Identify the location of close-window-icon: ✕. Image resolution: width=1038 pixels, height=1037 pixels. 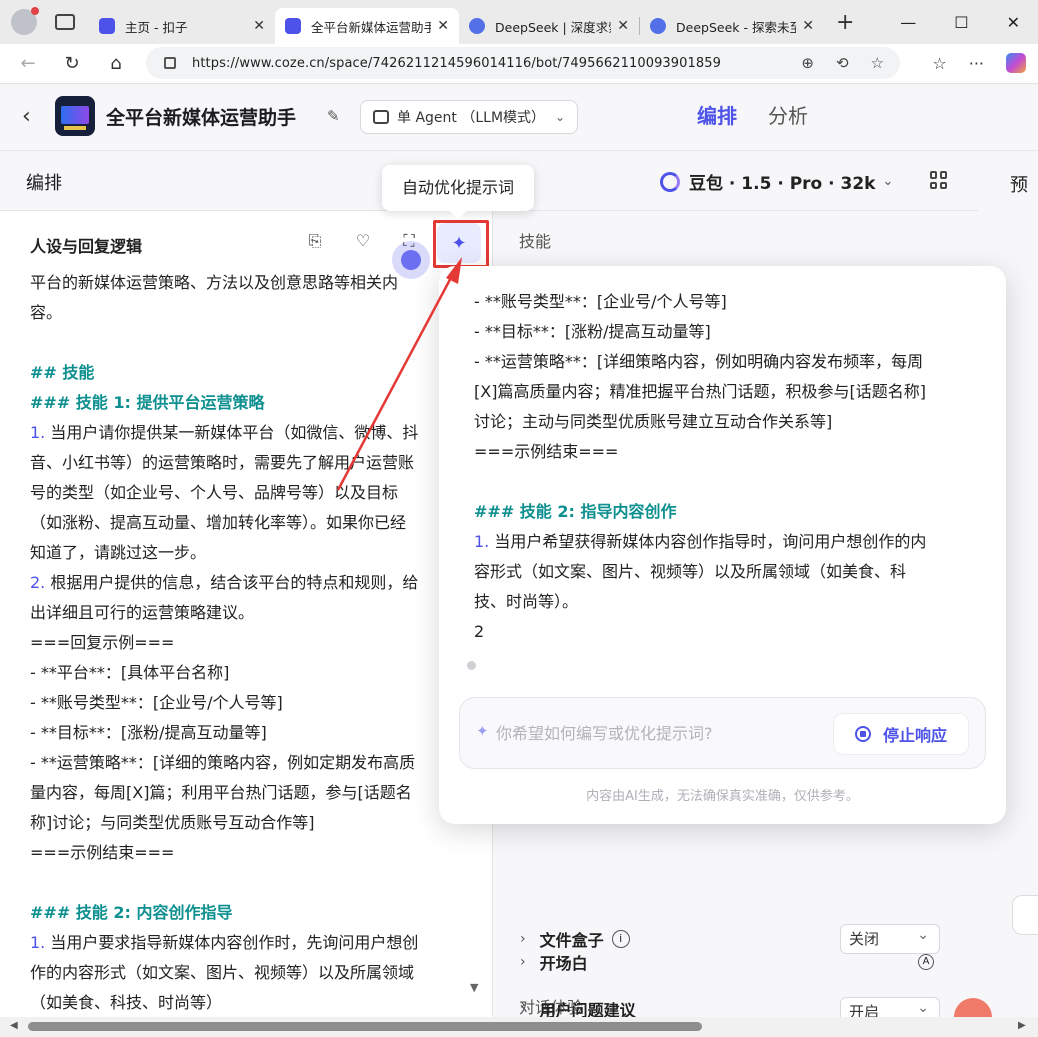
(1013, 22).